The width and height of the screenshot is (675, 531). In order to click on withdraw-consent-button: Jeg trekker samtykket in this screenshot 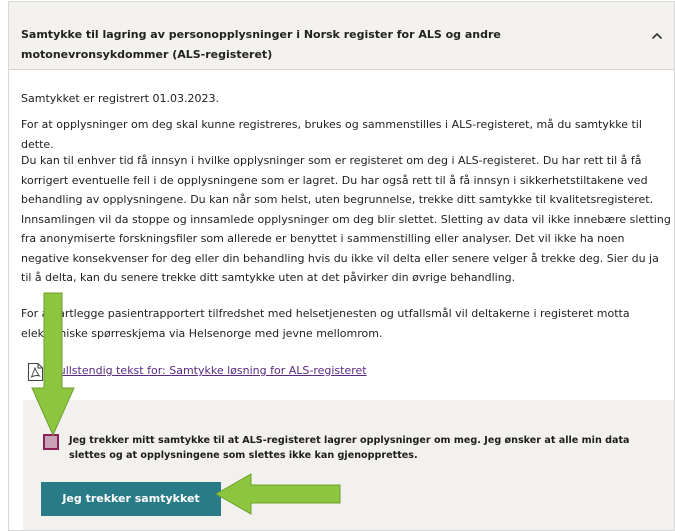, I will do `click(131, 499)`.